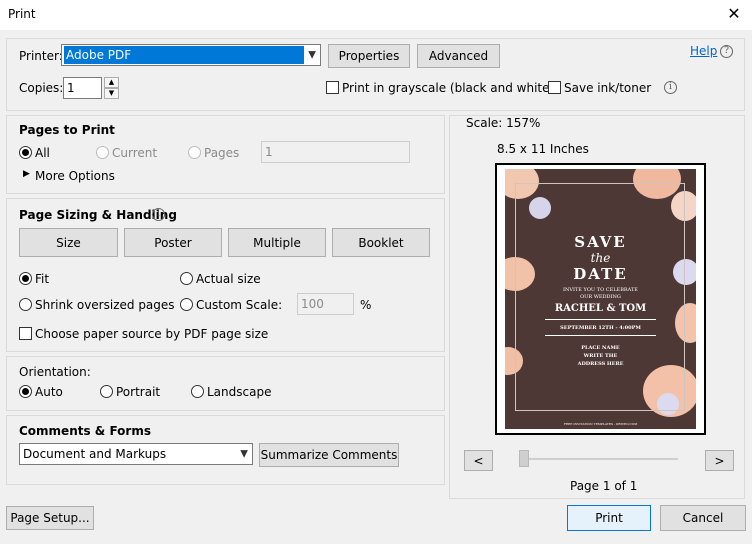 This screenshot has width=752, height=544. What do you see at coordinates (26, 174) in the screenshot?
I see `expand-triangle-icon: ▶` at bounding box center [26, 174].